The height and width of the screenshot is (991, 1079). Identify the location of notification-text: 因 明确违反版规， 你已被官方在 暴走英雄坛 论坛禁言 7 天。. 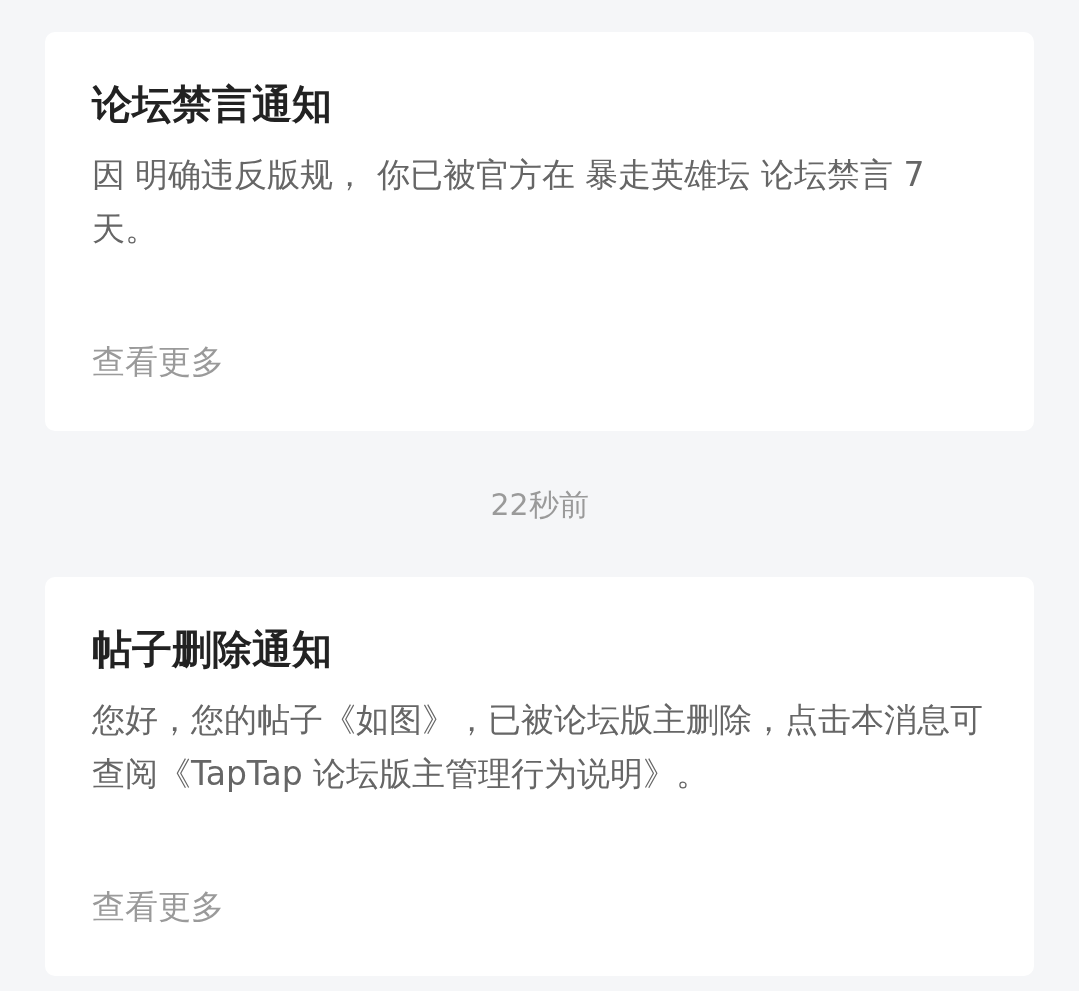
(509, 202).